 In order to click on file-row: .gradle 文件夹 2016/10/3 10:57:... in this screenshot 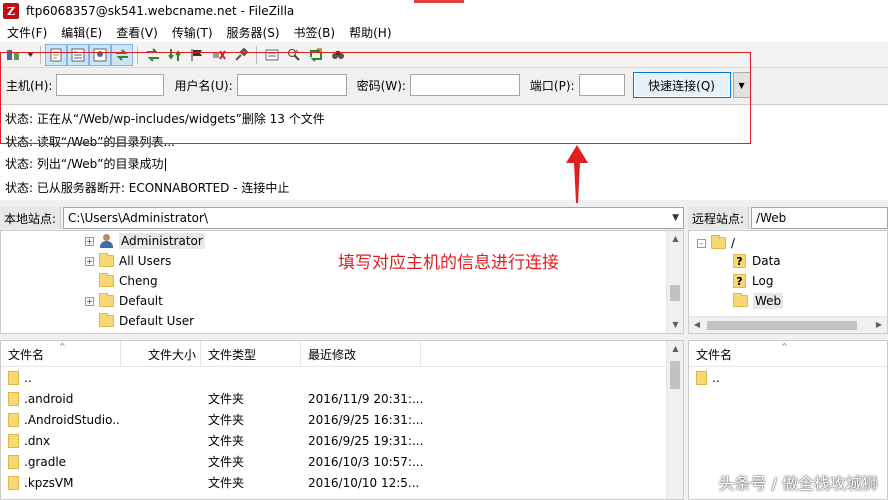, I will do `click(333, 461)`.